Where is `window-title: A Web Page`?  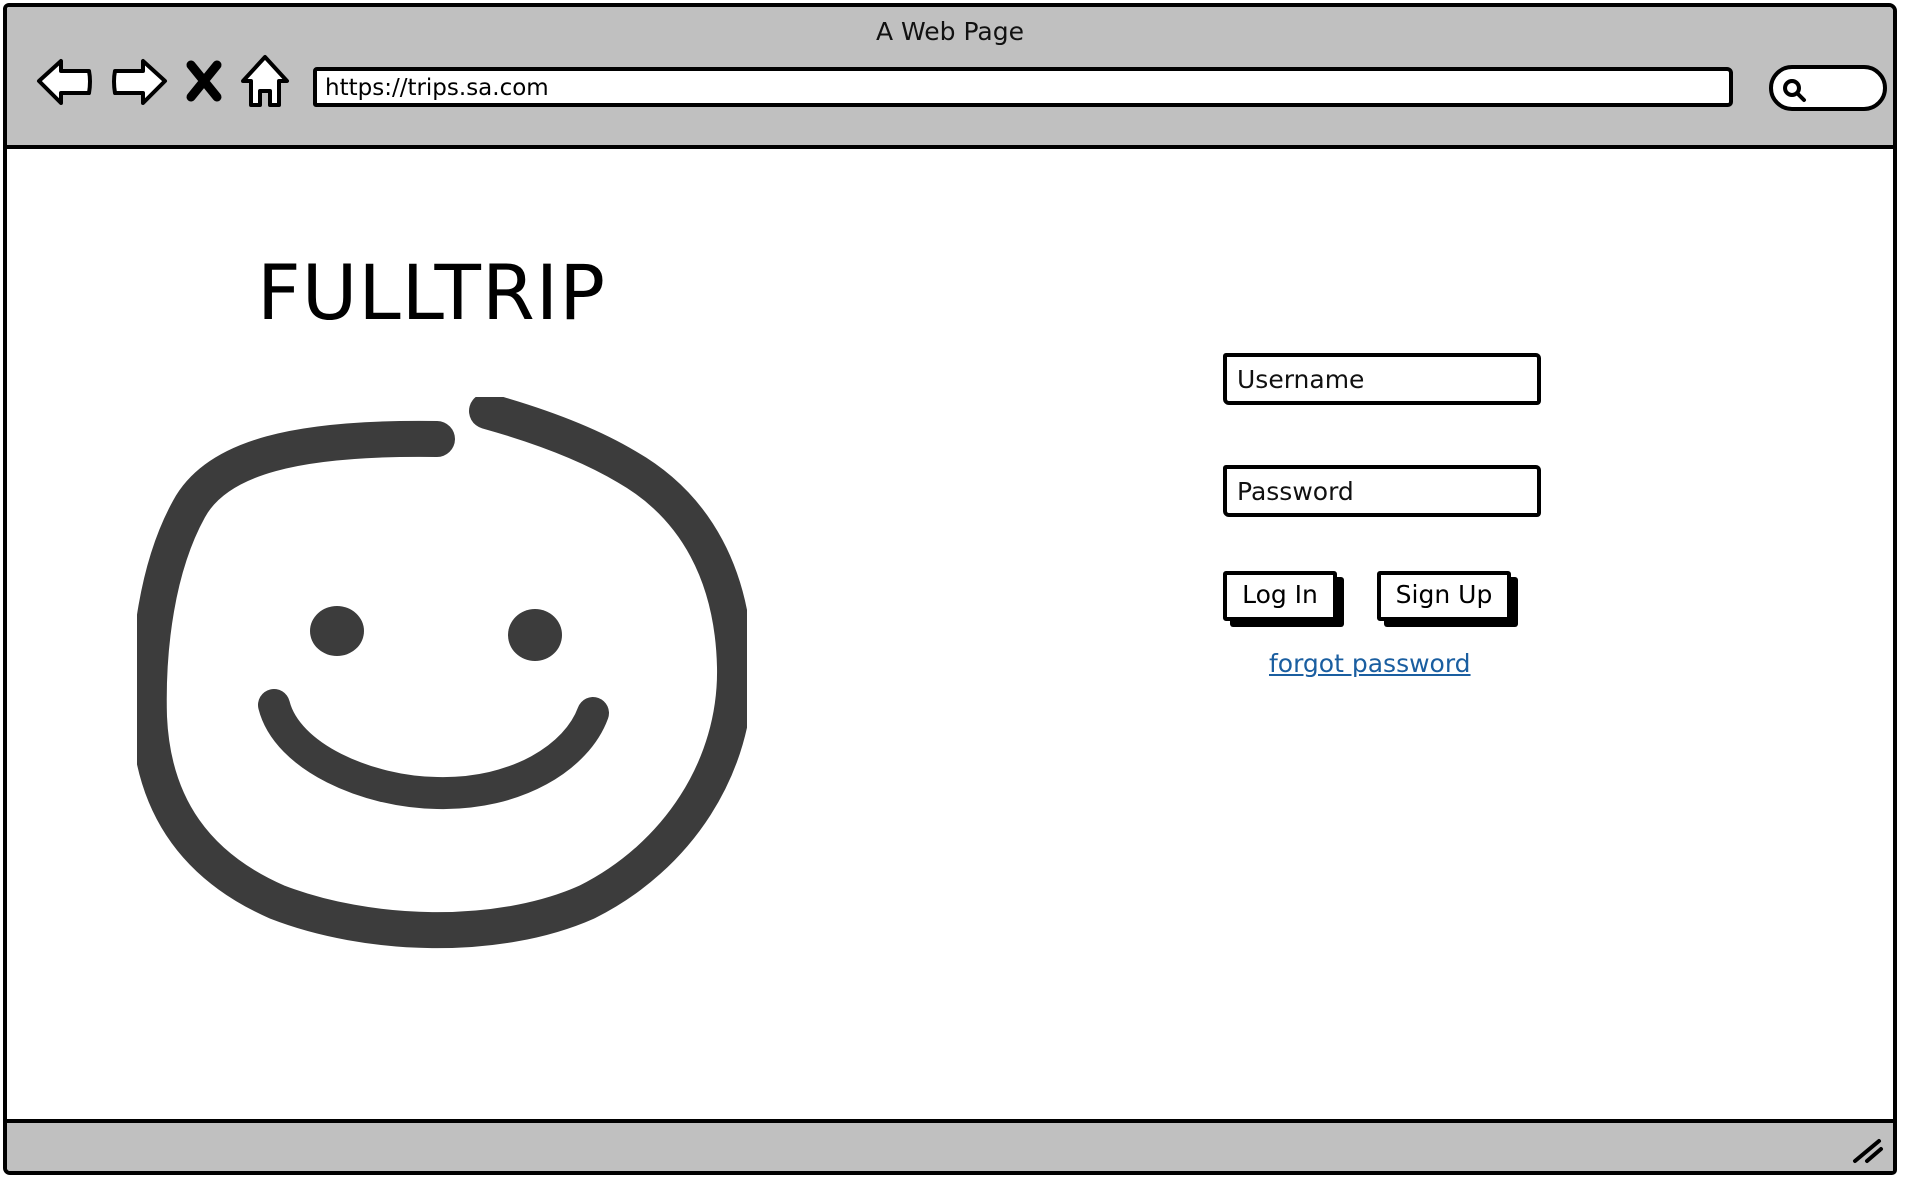 window-title: A Web Page is located at coordinates (950, 31).